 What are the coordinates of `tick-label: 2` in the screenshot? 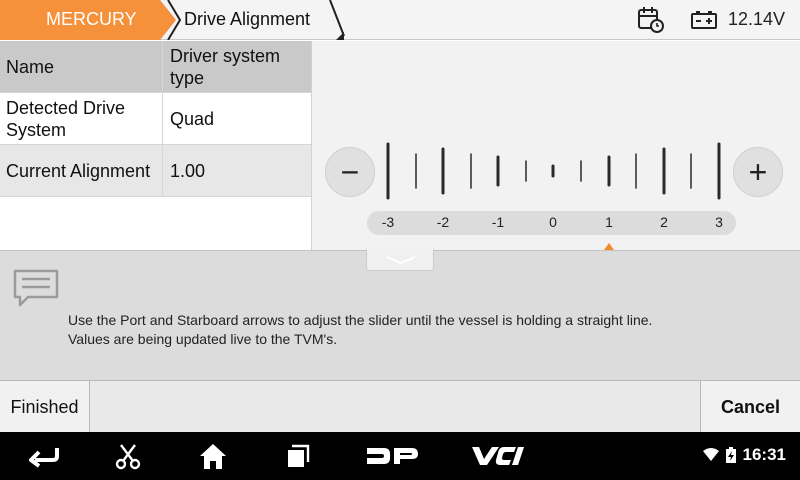 It's located at (664, 222).